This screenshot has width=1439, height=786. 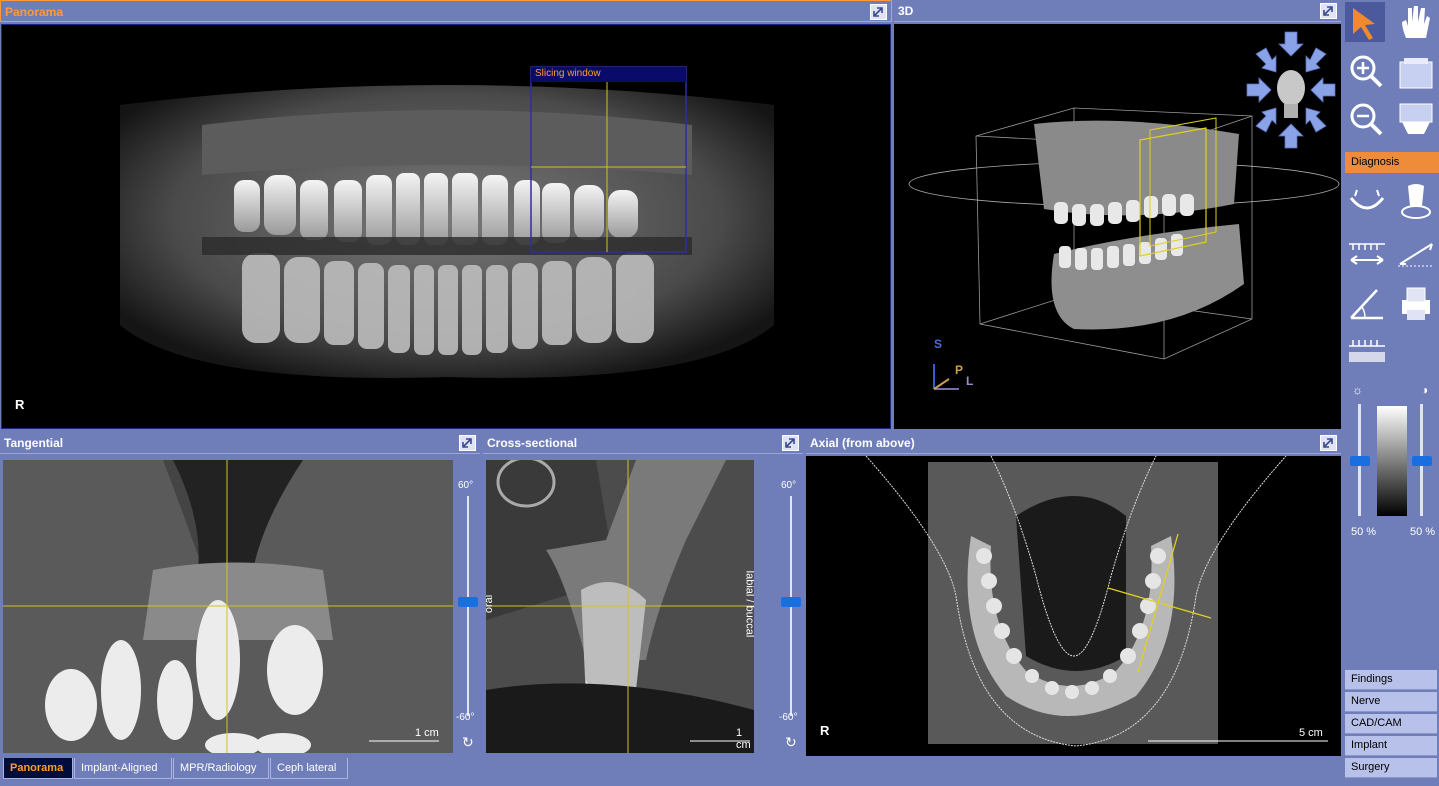 I want to click on tangential-scale-label: 1 cm, so click(x=427, y=733).